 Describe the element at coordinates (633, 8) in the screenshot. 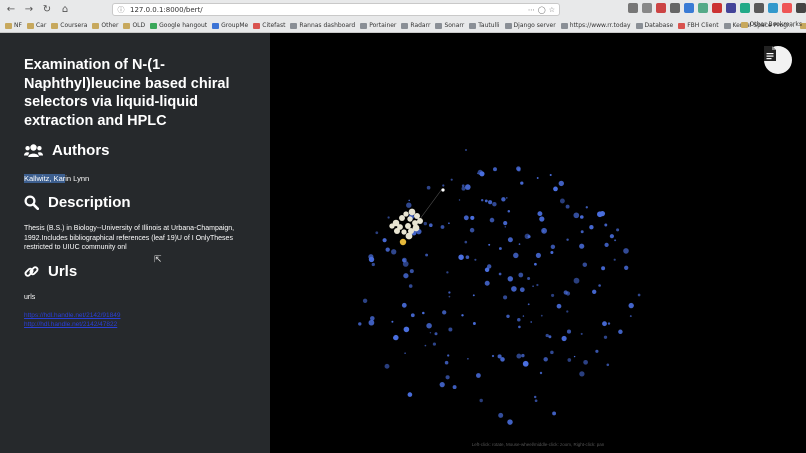

I see `library-icon` at that location.